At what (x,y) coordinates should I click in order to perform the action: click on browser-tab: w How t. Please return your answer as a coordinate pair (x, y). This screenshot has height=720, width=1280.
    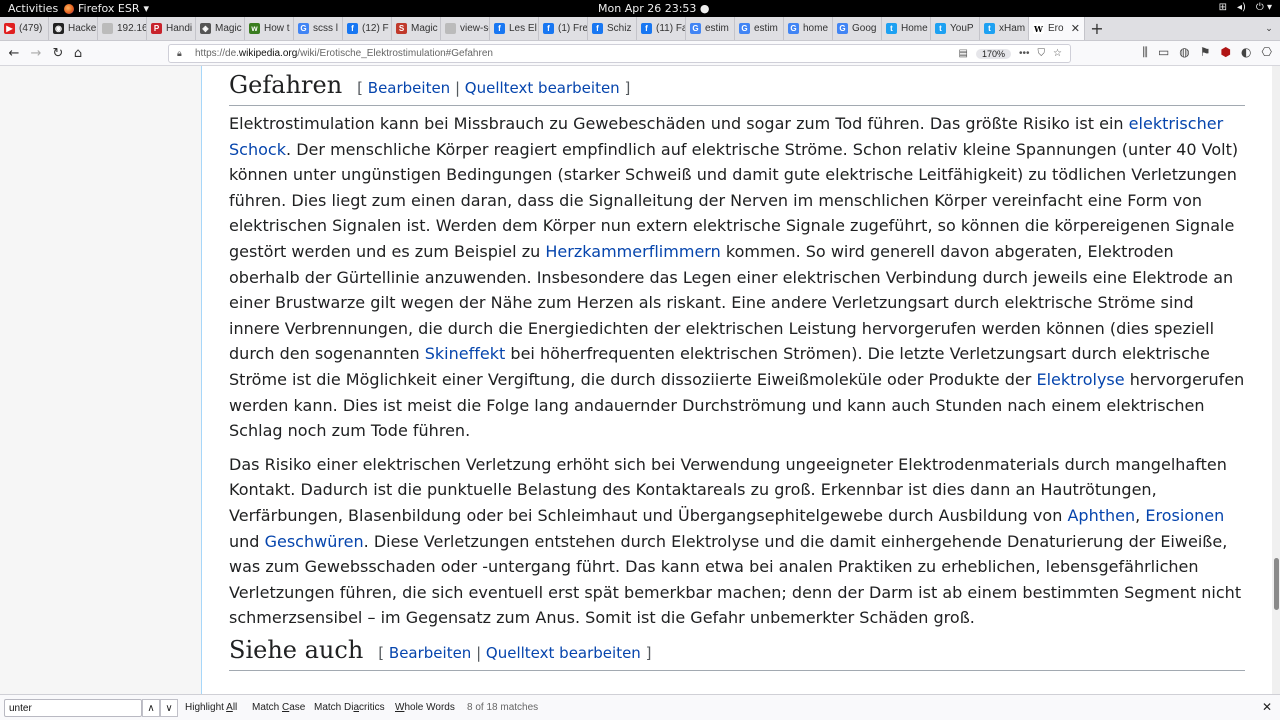
    Looking at the image, I should click on (269, 28).